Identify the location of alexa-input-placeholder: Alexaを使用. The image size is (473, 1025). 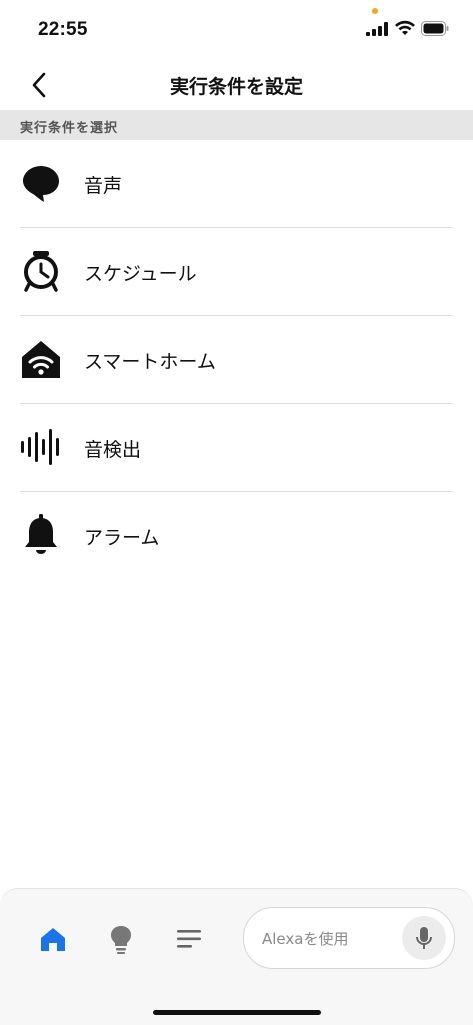
(305, 939).